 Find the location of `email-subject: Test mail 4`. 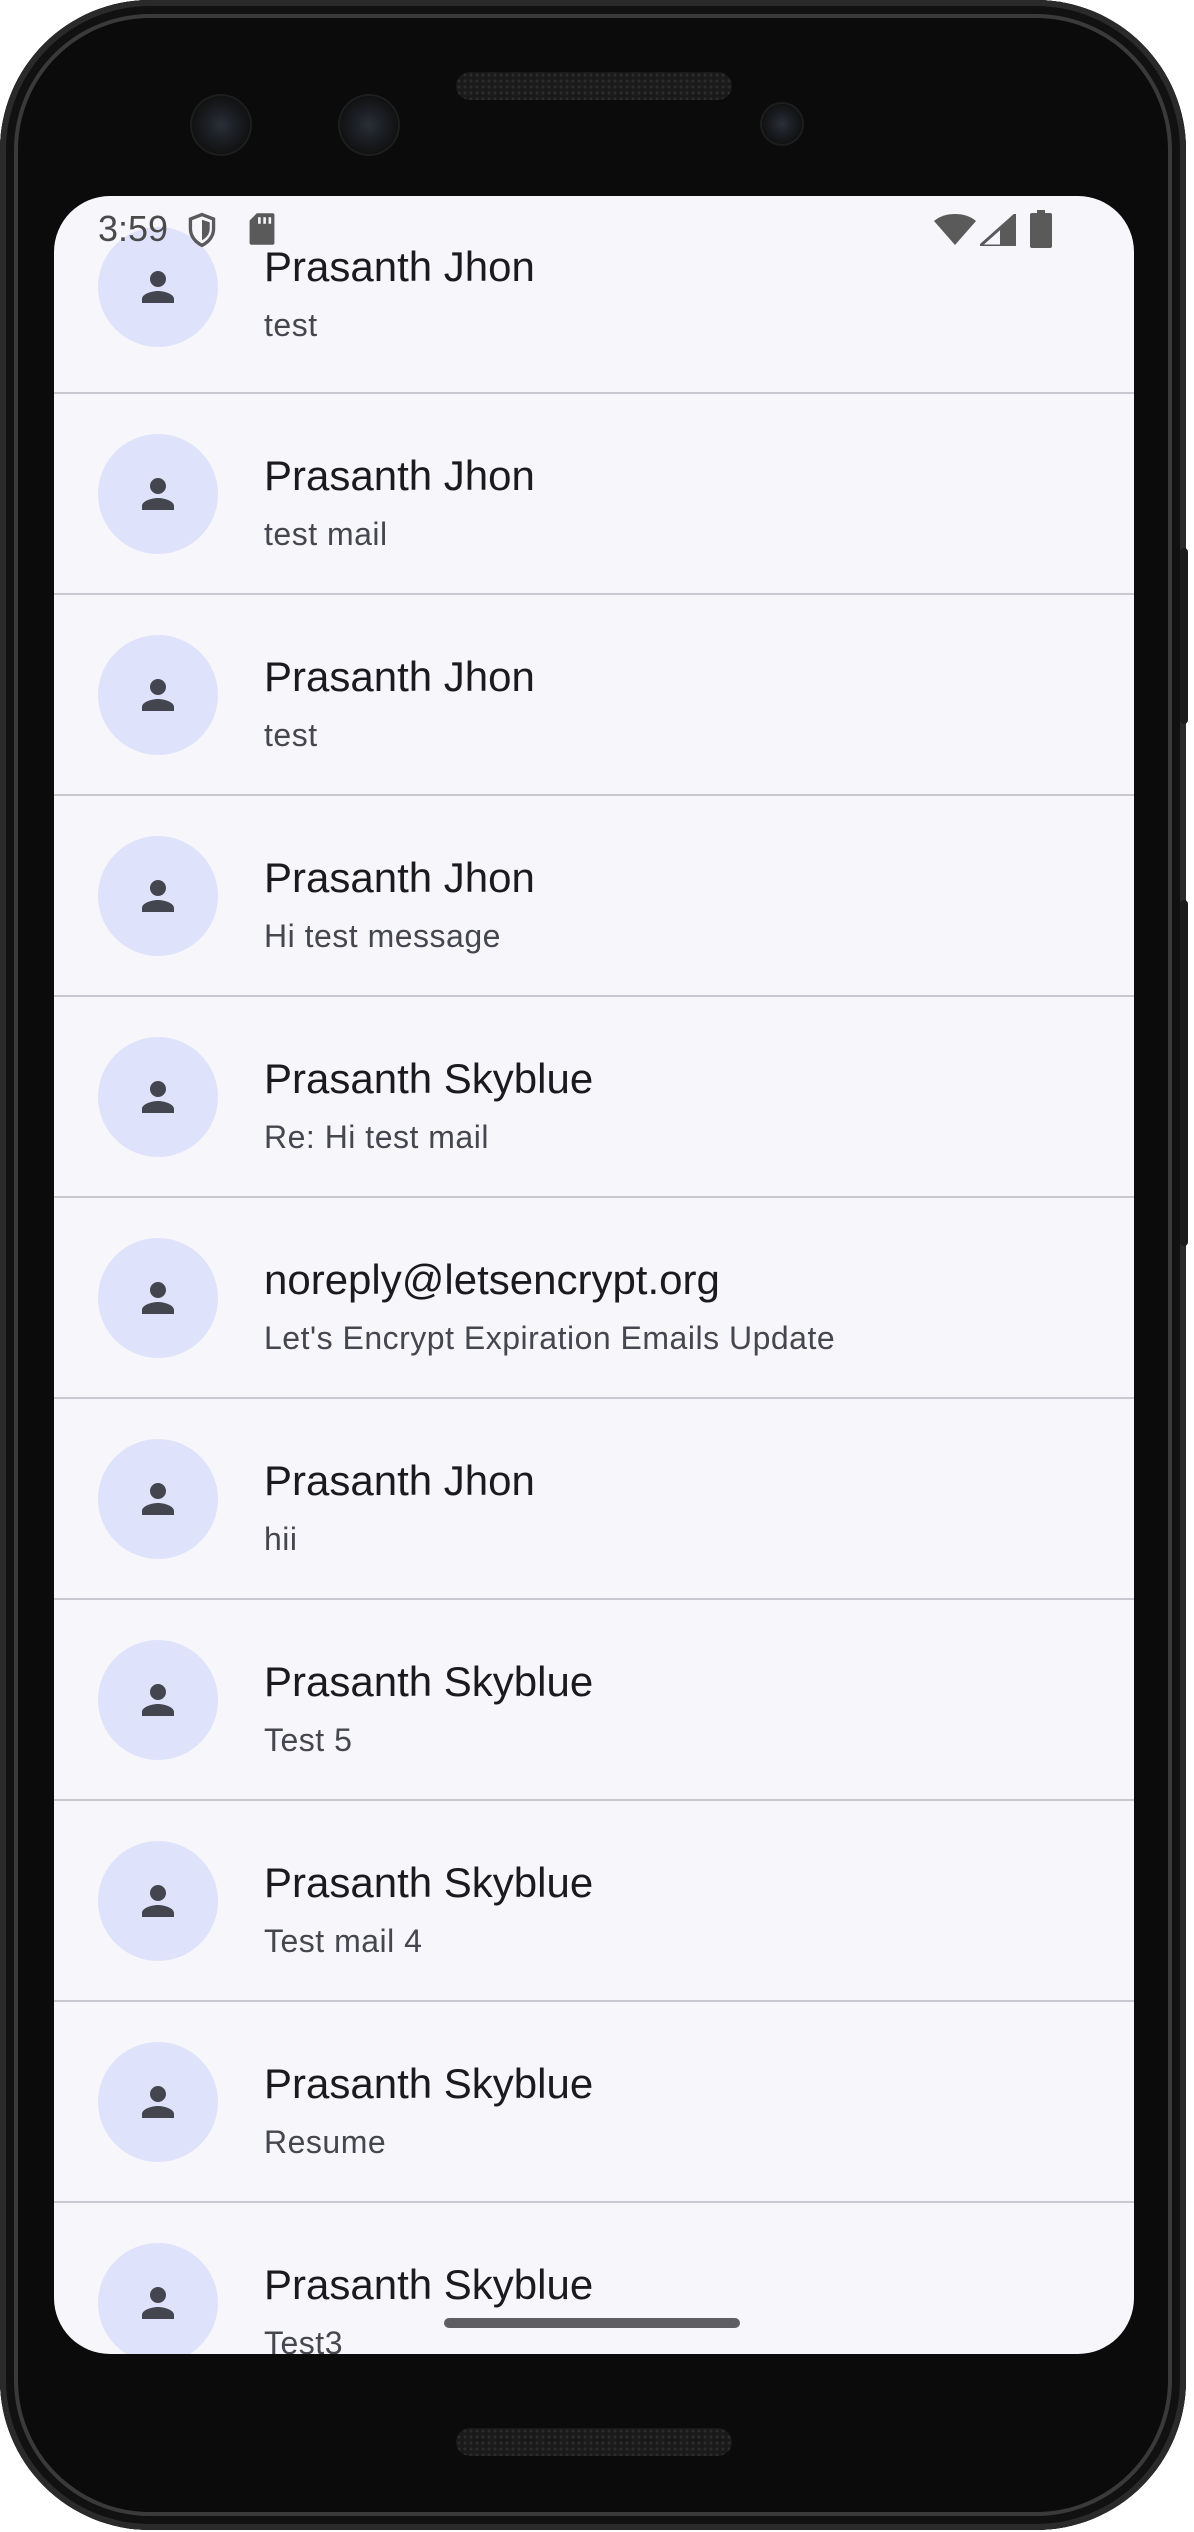

email-subject: Test mail 4 is located at coordinates (343, 1941).